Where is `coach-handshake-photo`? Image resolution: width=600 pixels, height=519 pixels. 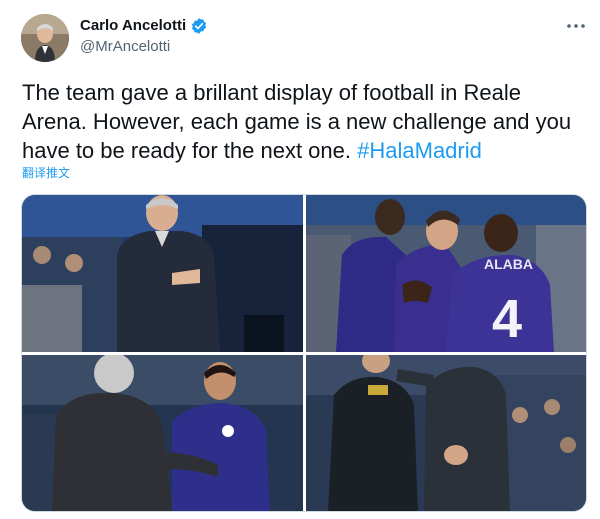
coach-handshake-photo is located at coordinates (446, 433).